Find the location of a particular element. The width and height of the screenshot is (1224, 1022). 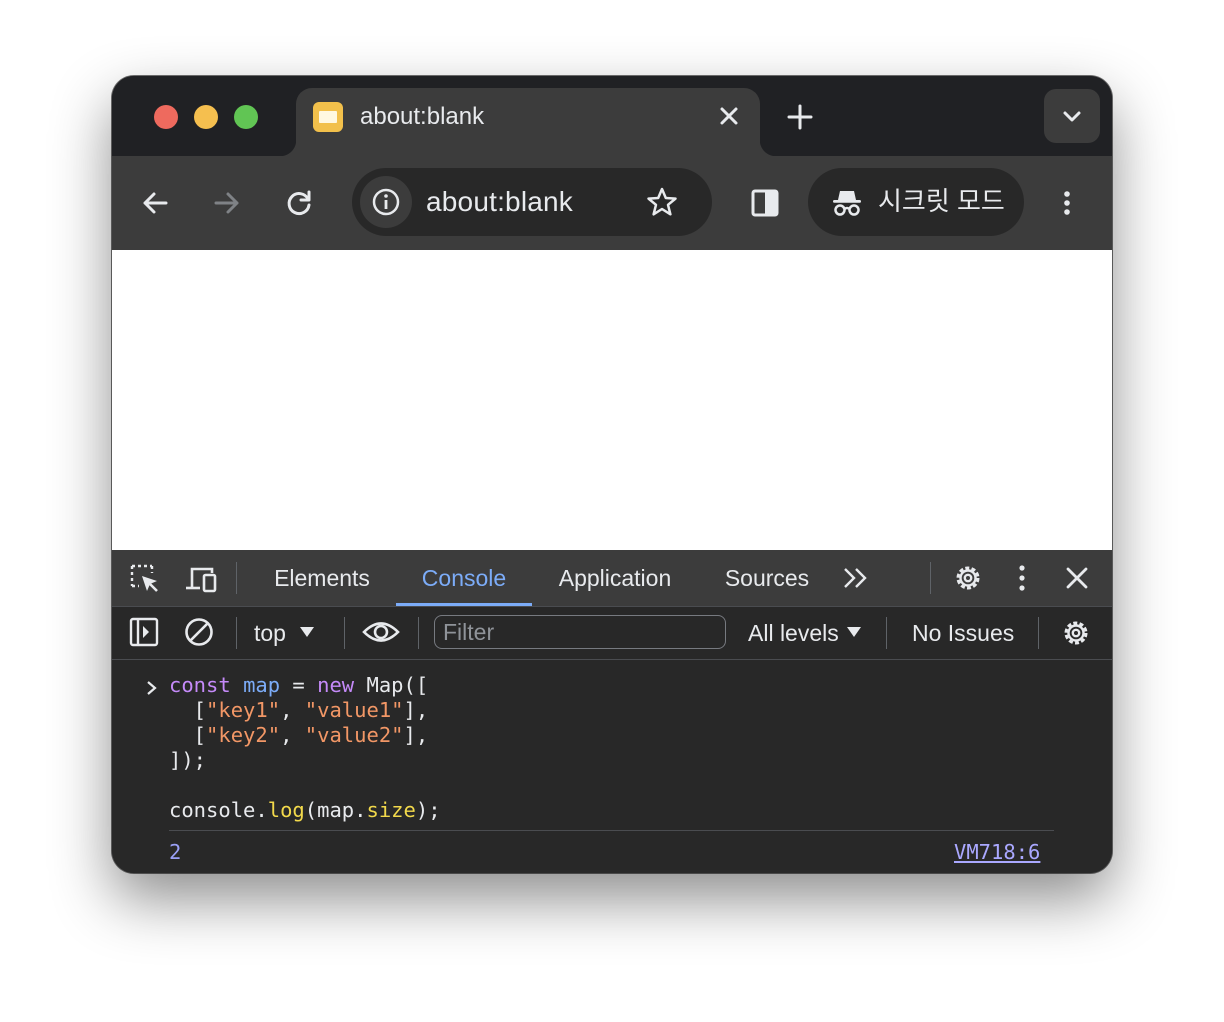

sidebar-toggle-icon is located at coordinates (144, 632).